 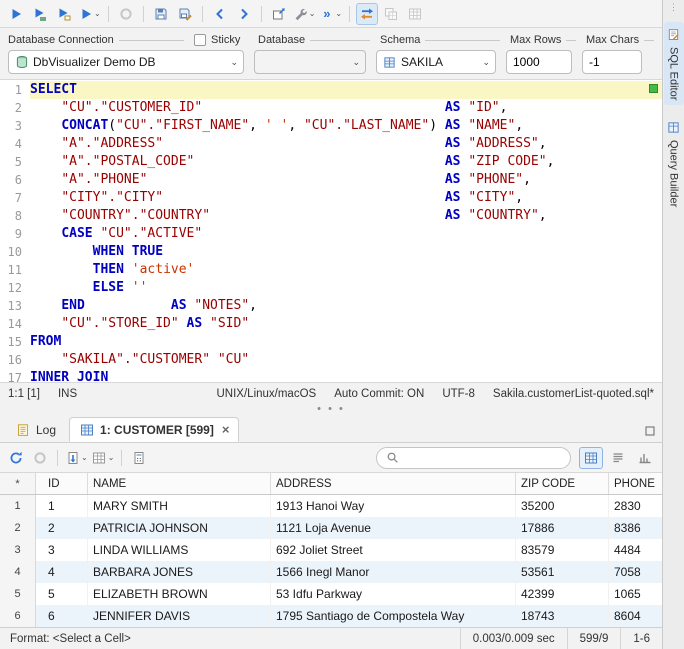 What do you see at coordinates (226, 429) in the screenshot?
I see `close-tab-icon: ×` at bounding box center [226, 429].